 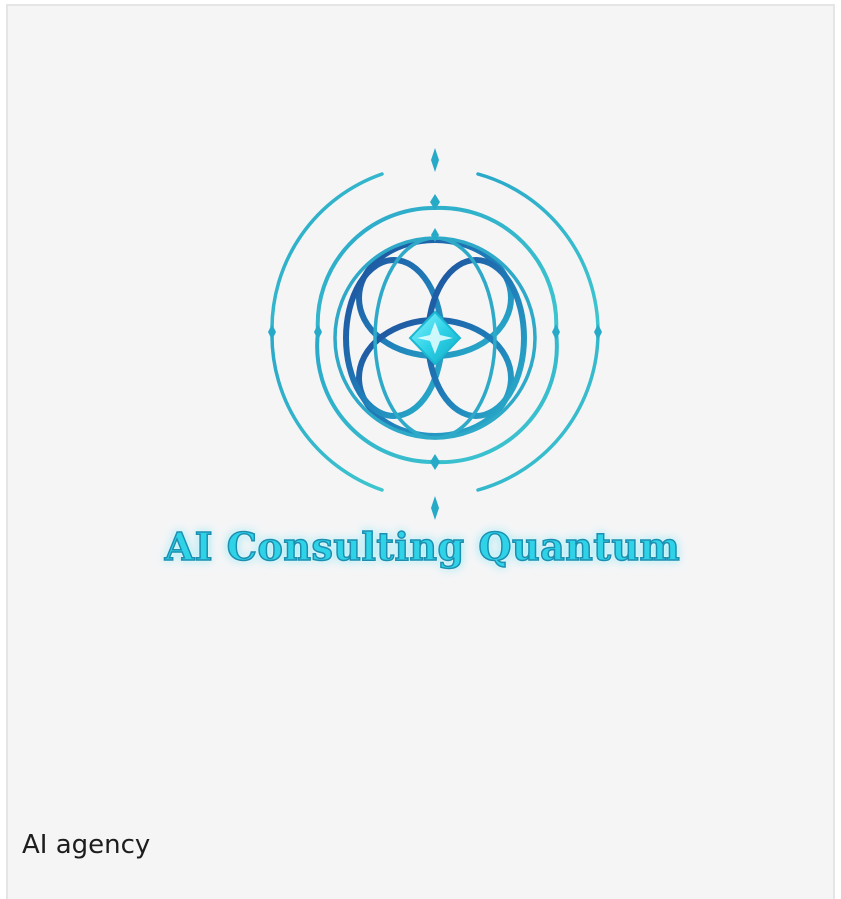 What do you see at coordinates (86, 845) in the screenshot?
I see `card-caption: AI agency` at bounding box center [86, 845].